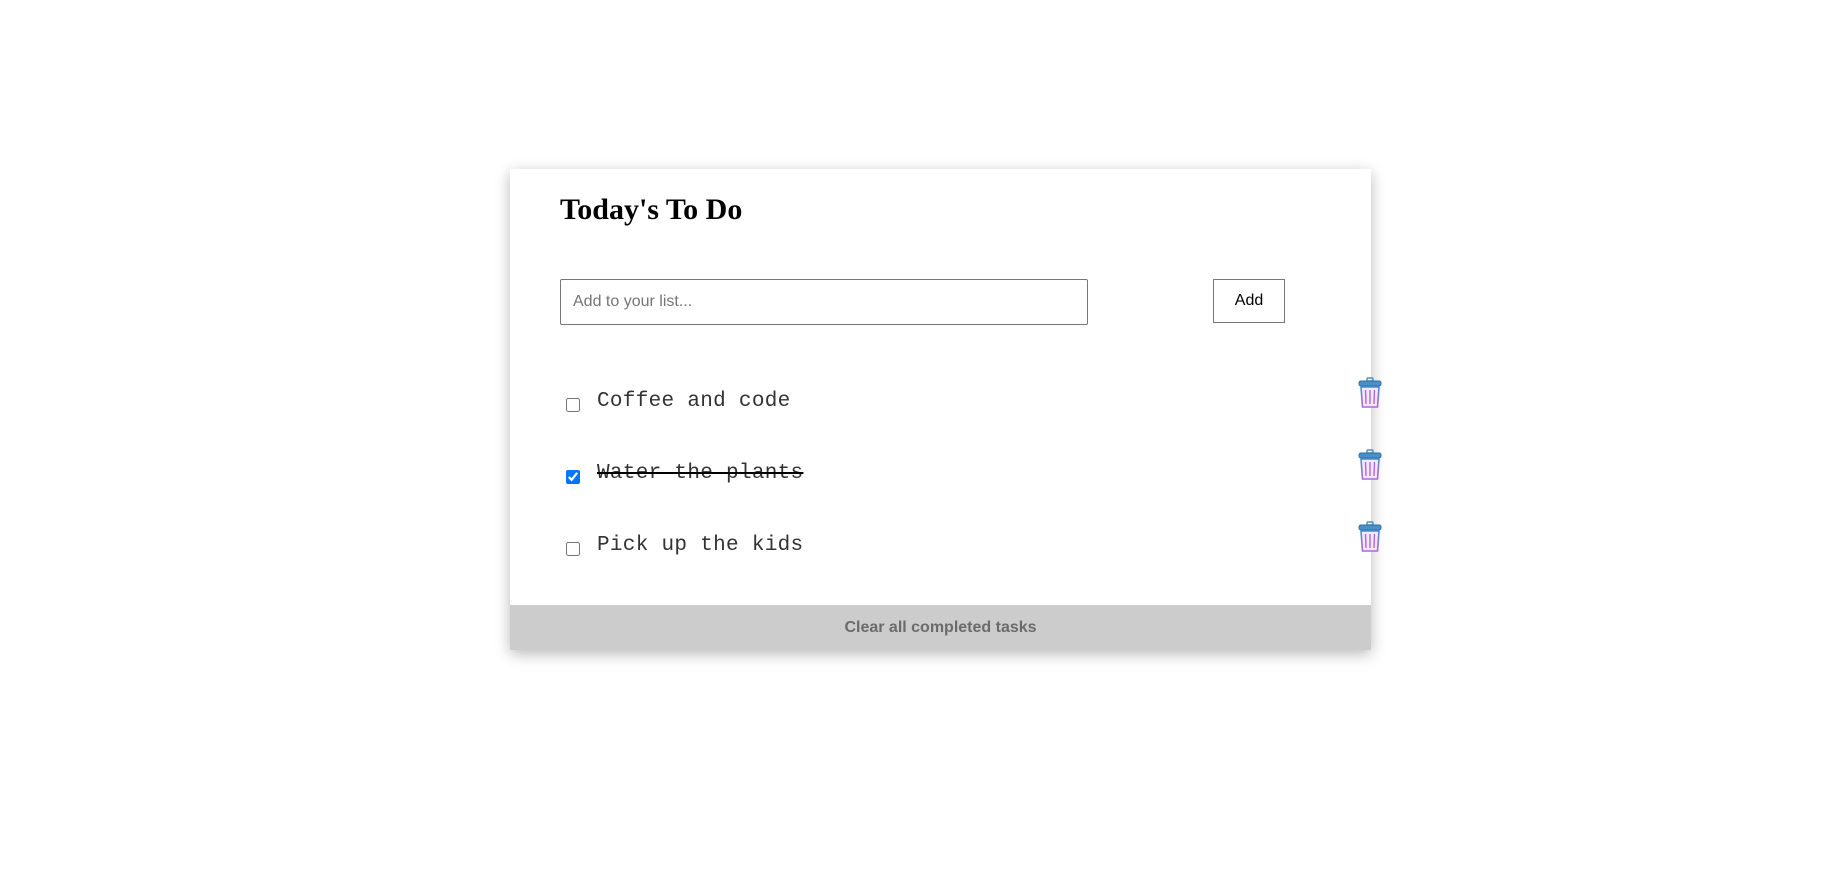 The height and width of the screenshot is (882, 1837). I want to click on new-task-input, so click(824, 302).